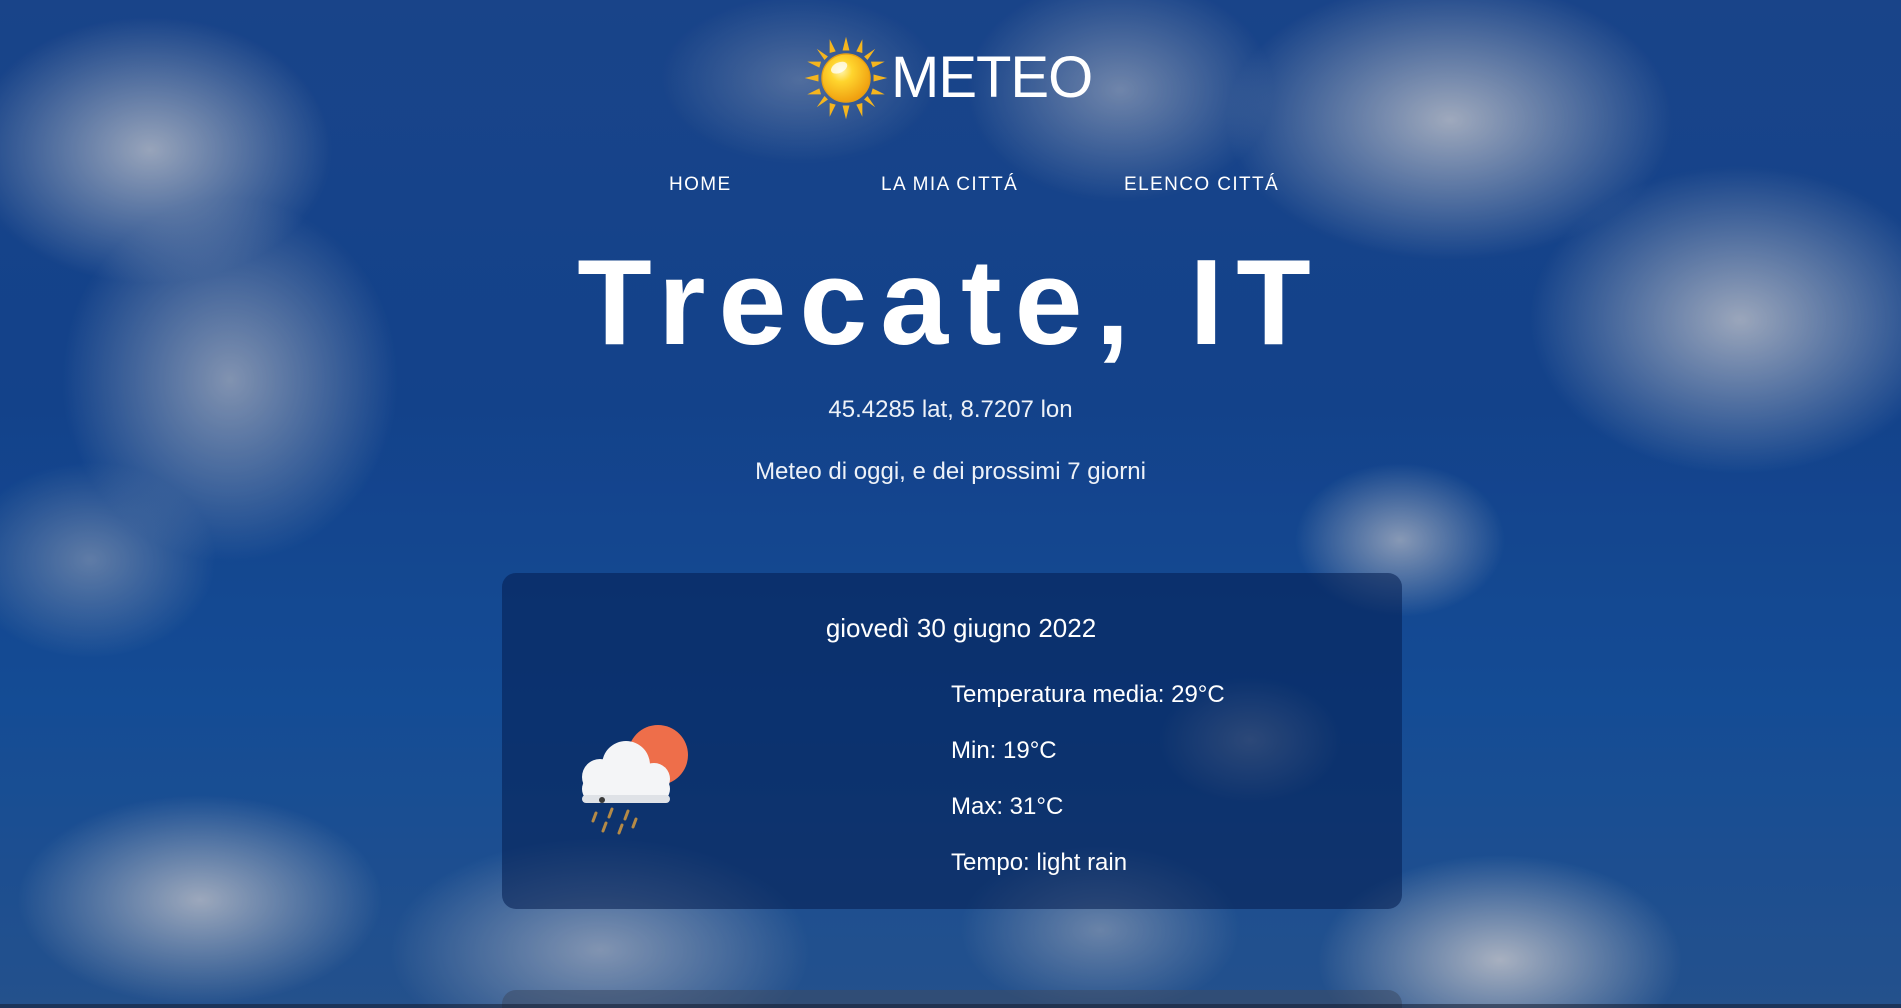  I want to click on main-nav: HOME LA MIA CITTÁ ELENCO CITTÁ, so click(950, 186).